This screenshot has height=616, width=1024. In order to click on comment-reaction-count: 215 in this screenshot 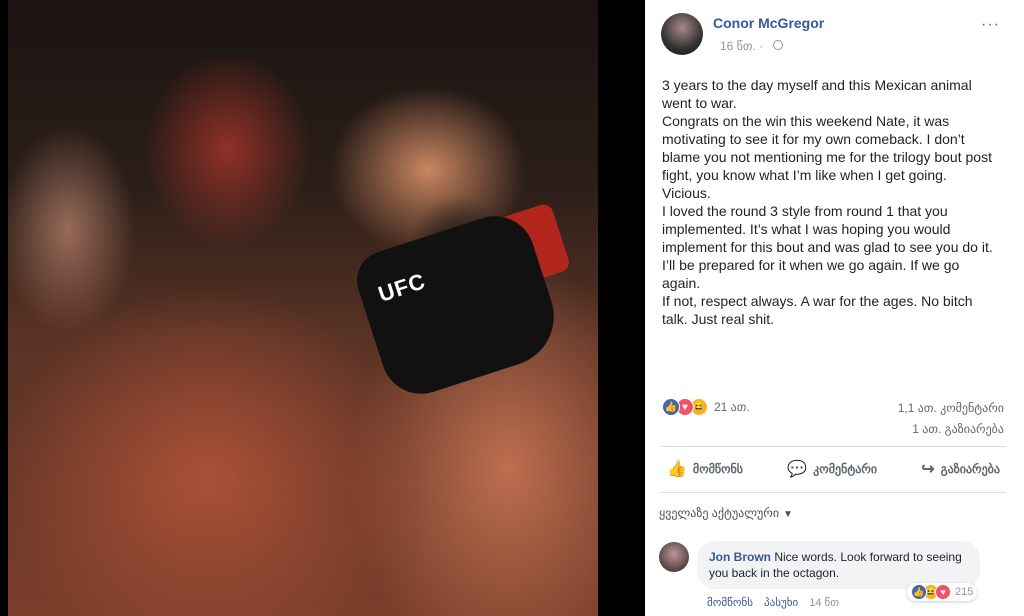, I will do `click(964, 592)`.